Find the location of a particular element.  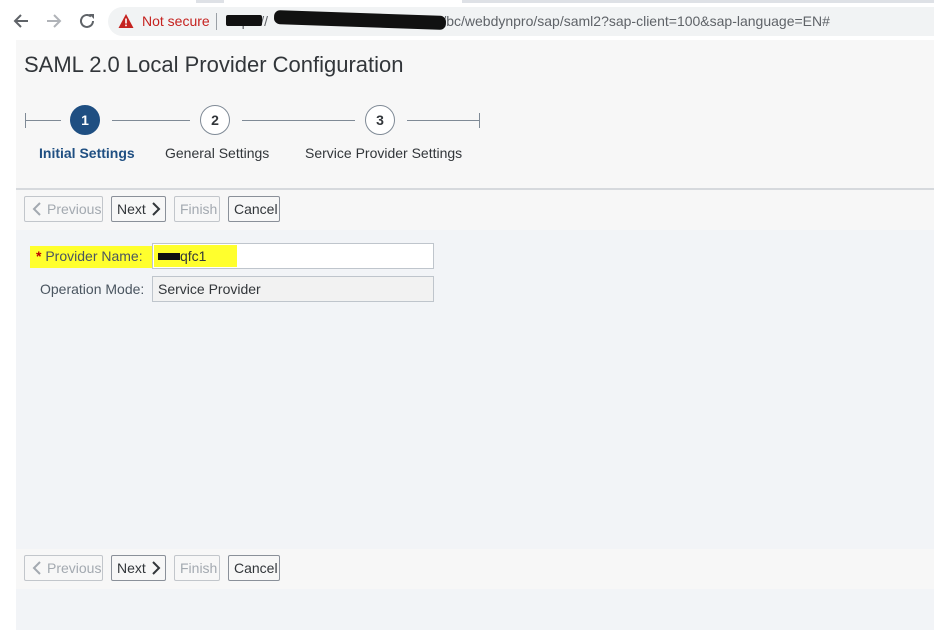

security-status: Not secure is located at coordinates (176, 21).